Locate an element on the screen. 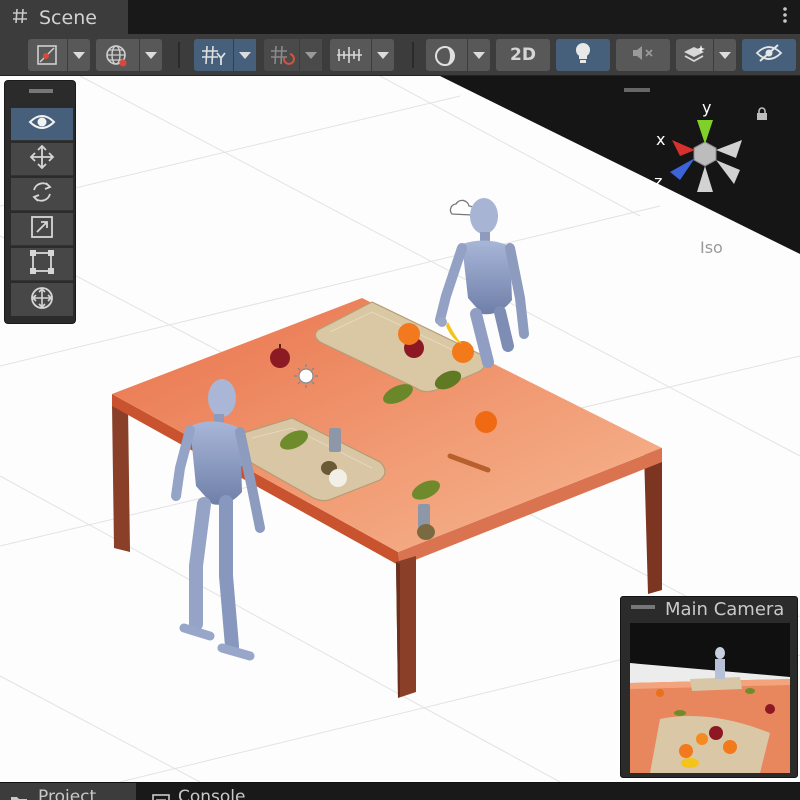 The image size is (800, 800). view-tool is located at coordinates (42, 124).